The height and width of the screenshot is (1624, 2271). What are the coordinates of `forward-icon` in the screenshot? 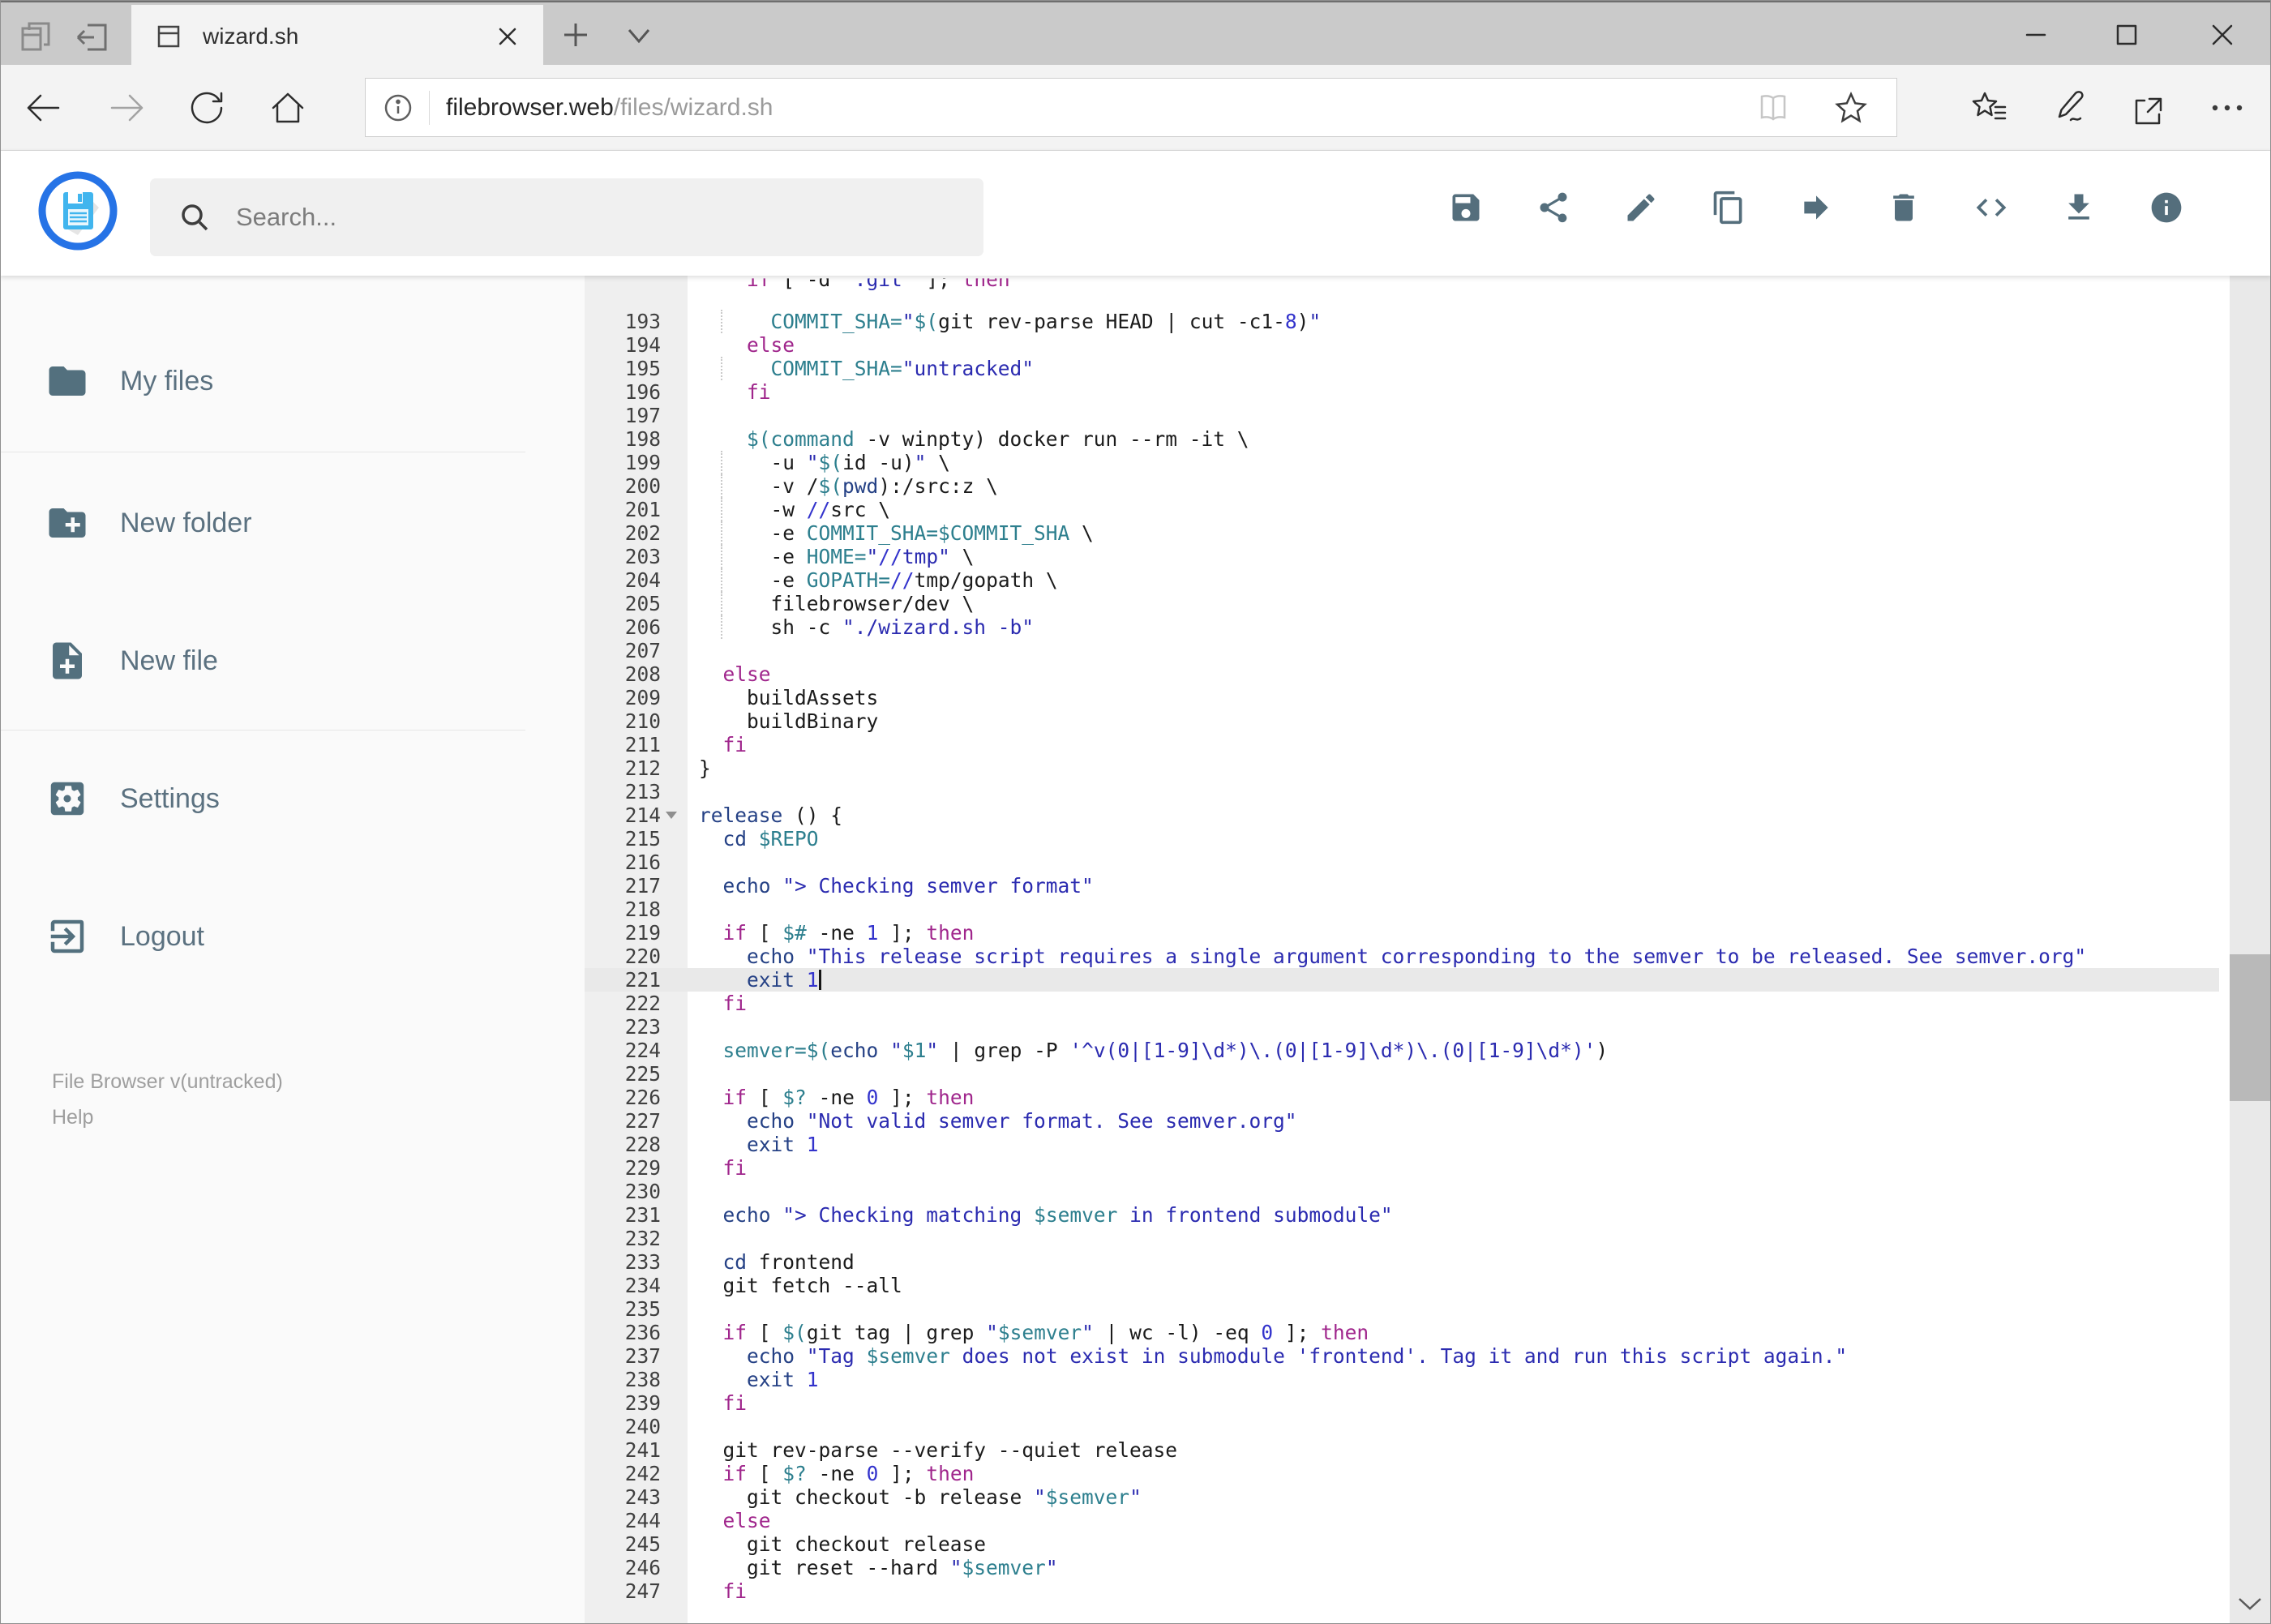 It's located at (127, 108).